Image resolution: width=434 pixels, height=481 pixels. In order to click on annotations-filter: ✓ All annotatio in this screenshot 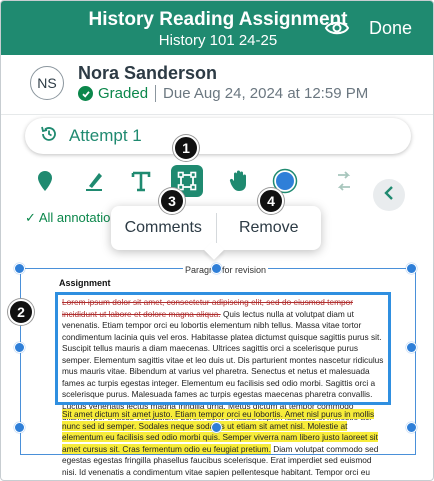, I will do `click(67, 218)`.